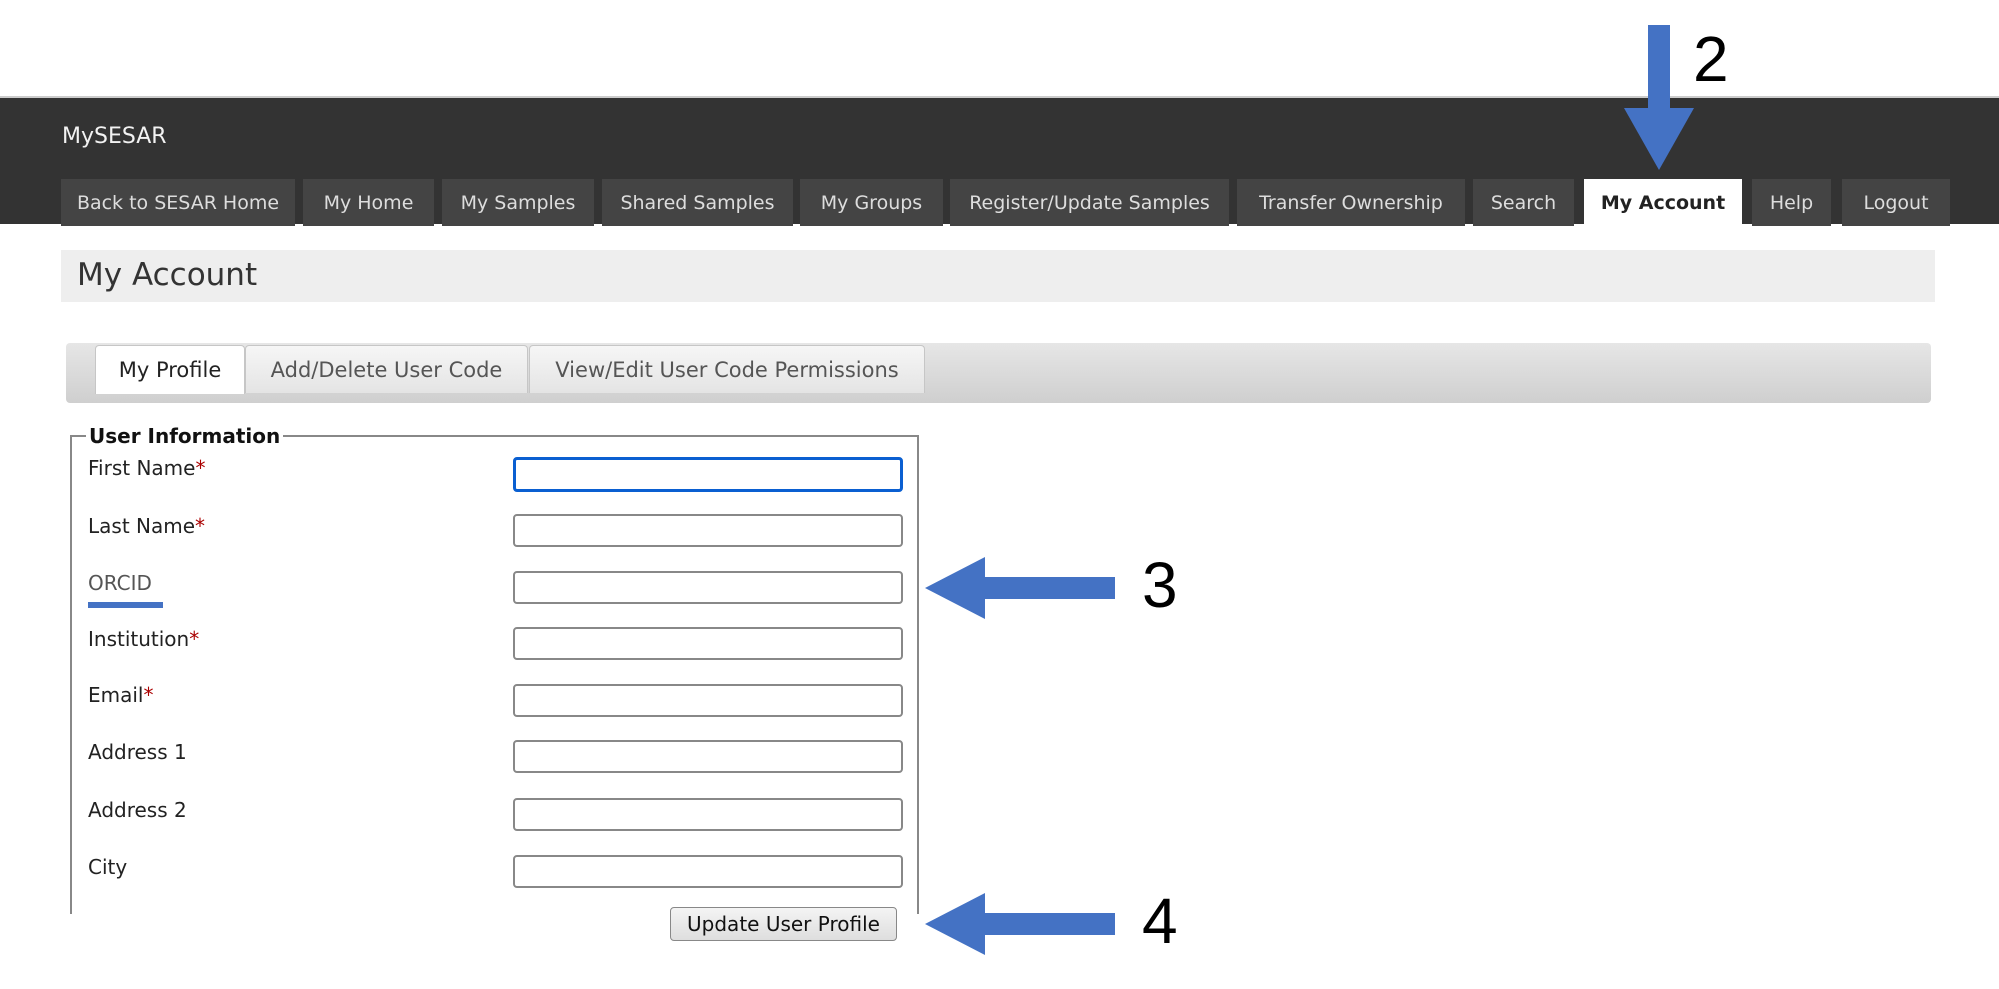  What do you see at coordinates (368, 202) in the screenshot?
I see `nav-tab-my-home: My Home` at bounding box center [368, 202].